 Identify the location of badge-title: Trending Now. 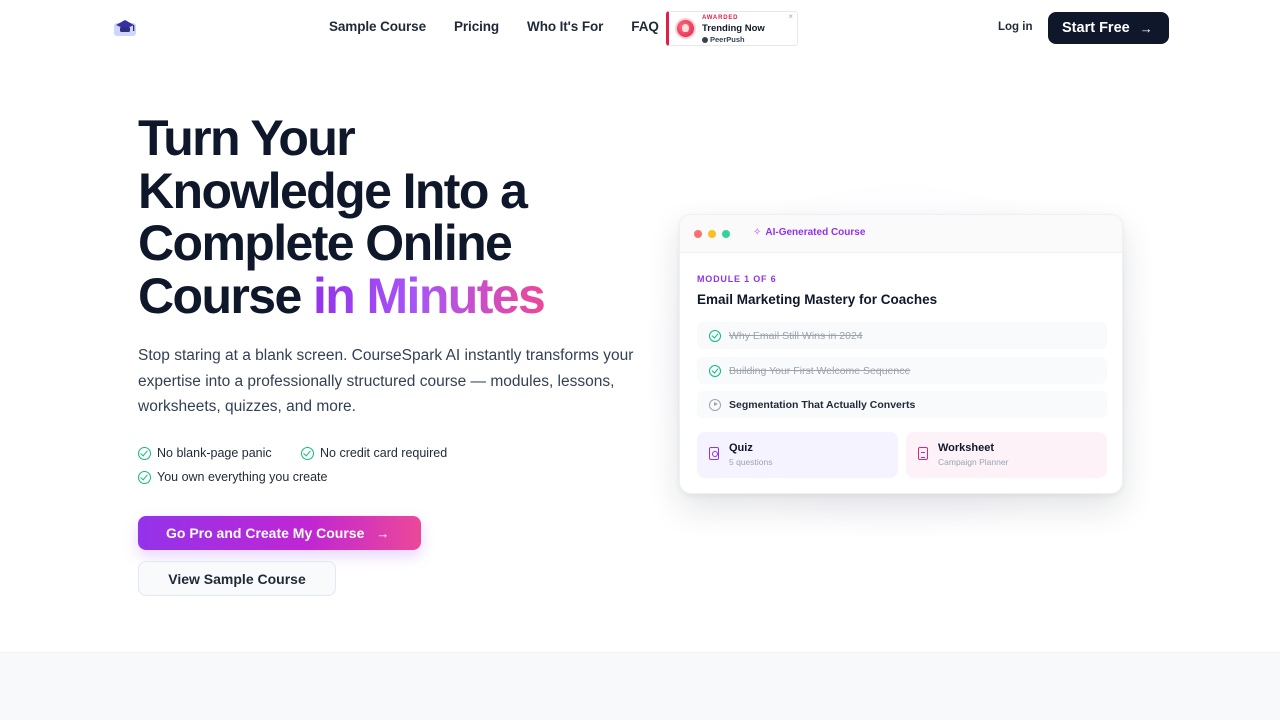
(733, 28).